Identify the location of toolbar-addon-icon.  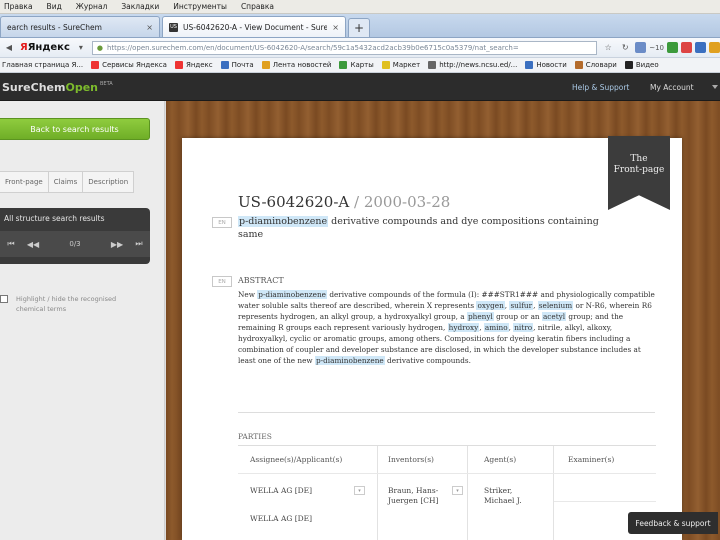
(641, 47).